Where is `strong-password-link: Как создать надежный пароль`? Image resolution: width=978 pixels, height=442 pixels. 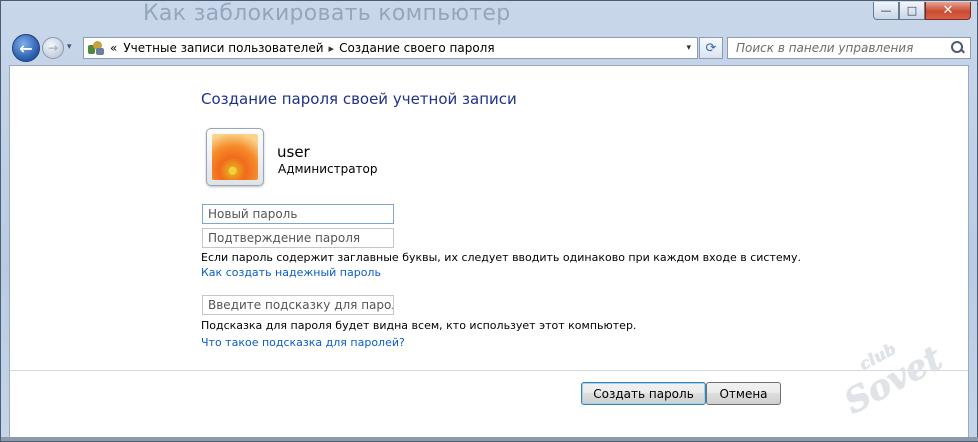
strong-password-link: Как создать надежный пароль is located at coordinates (291, 272).